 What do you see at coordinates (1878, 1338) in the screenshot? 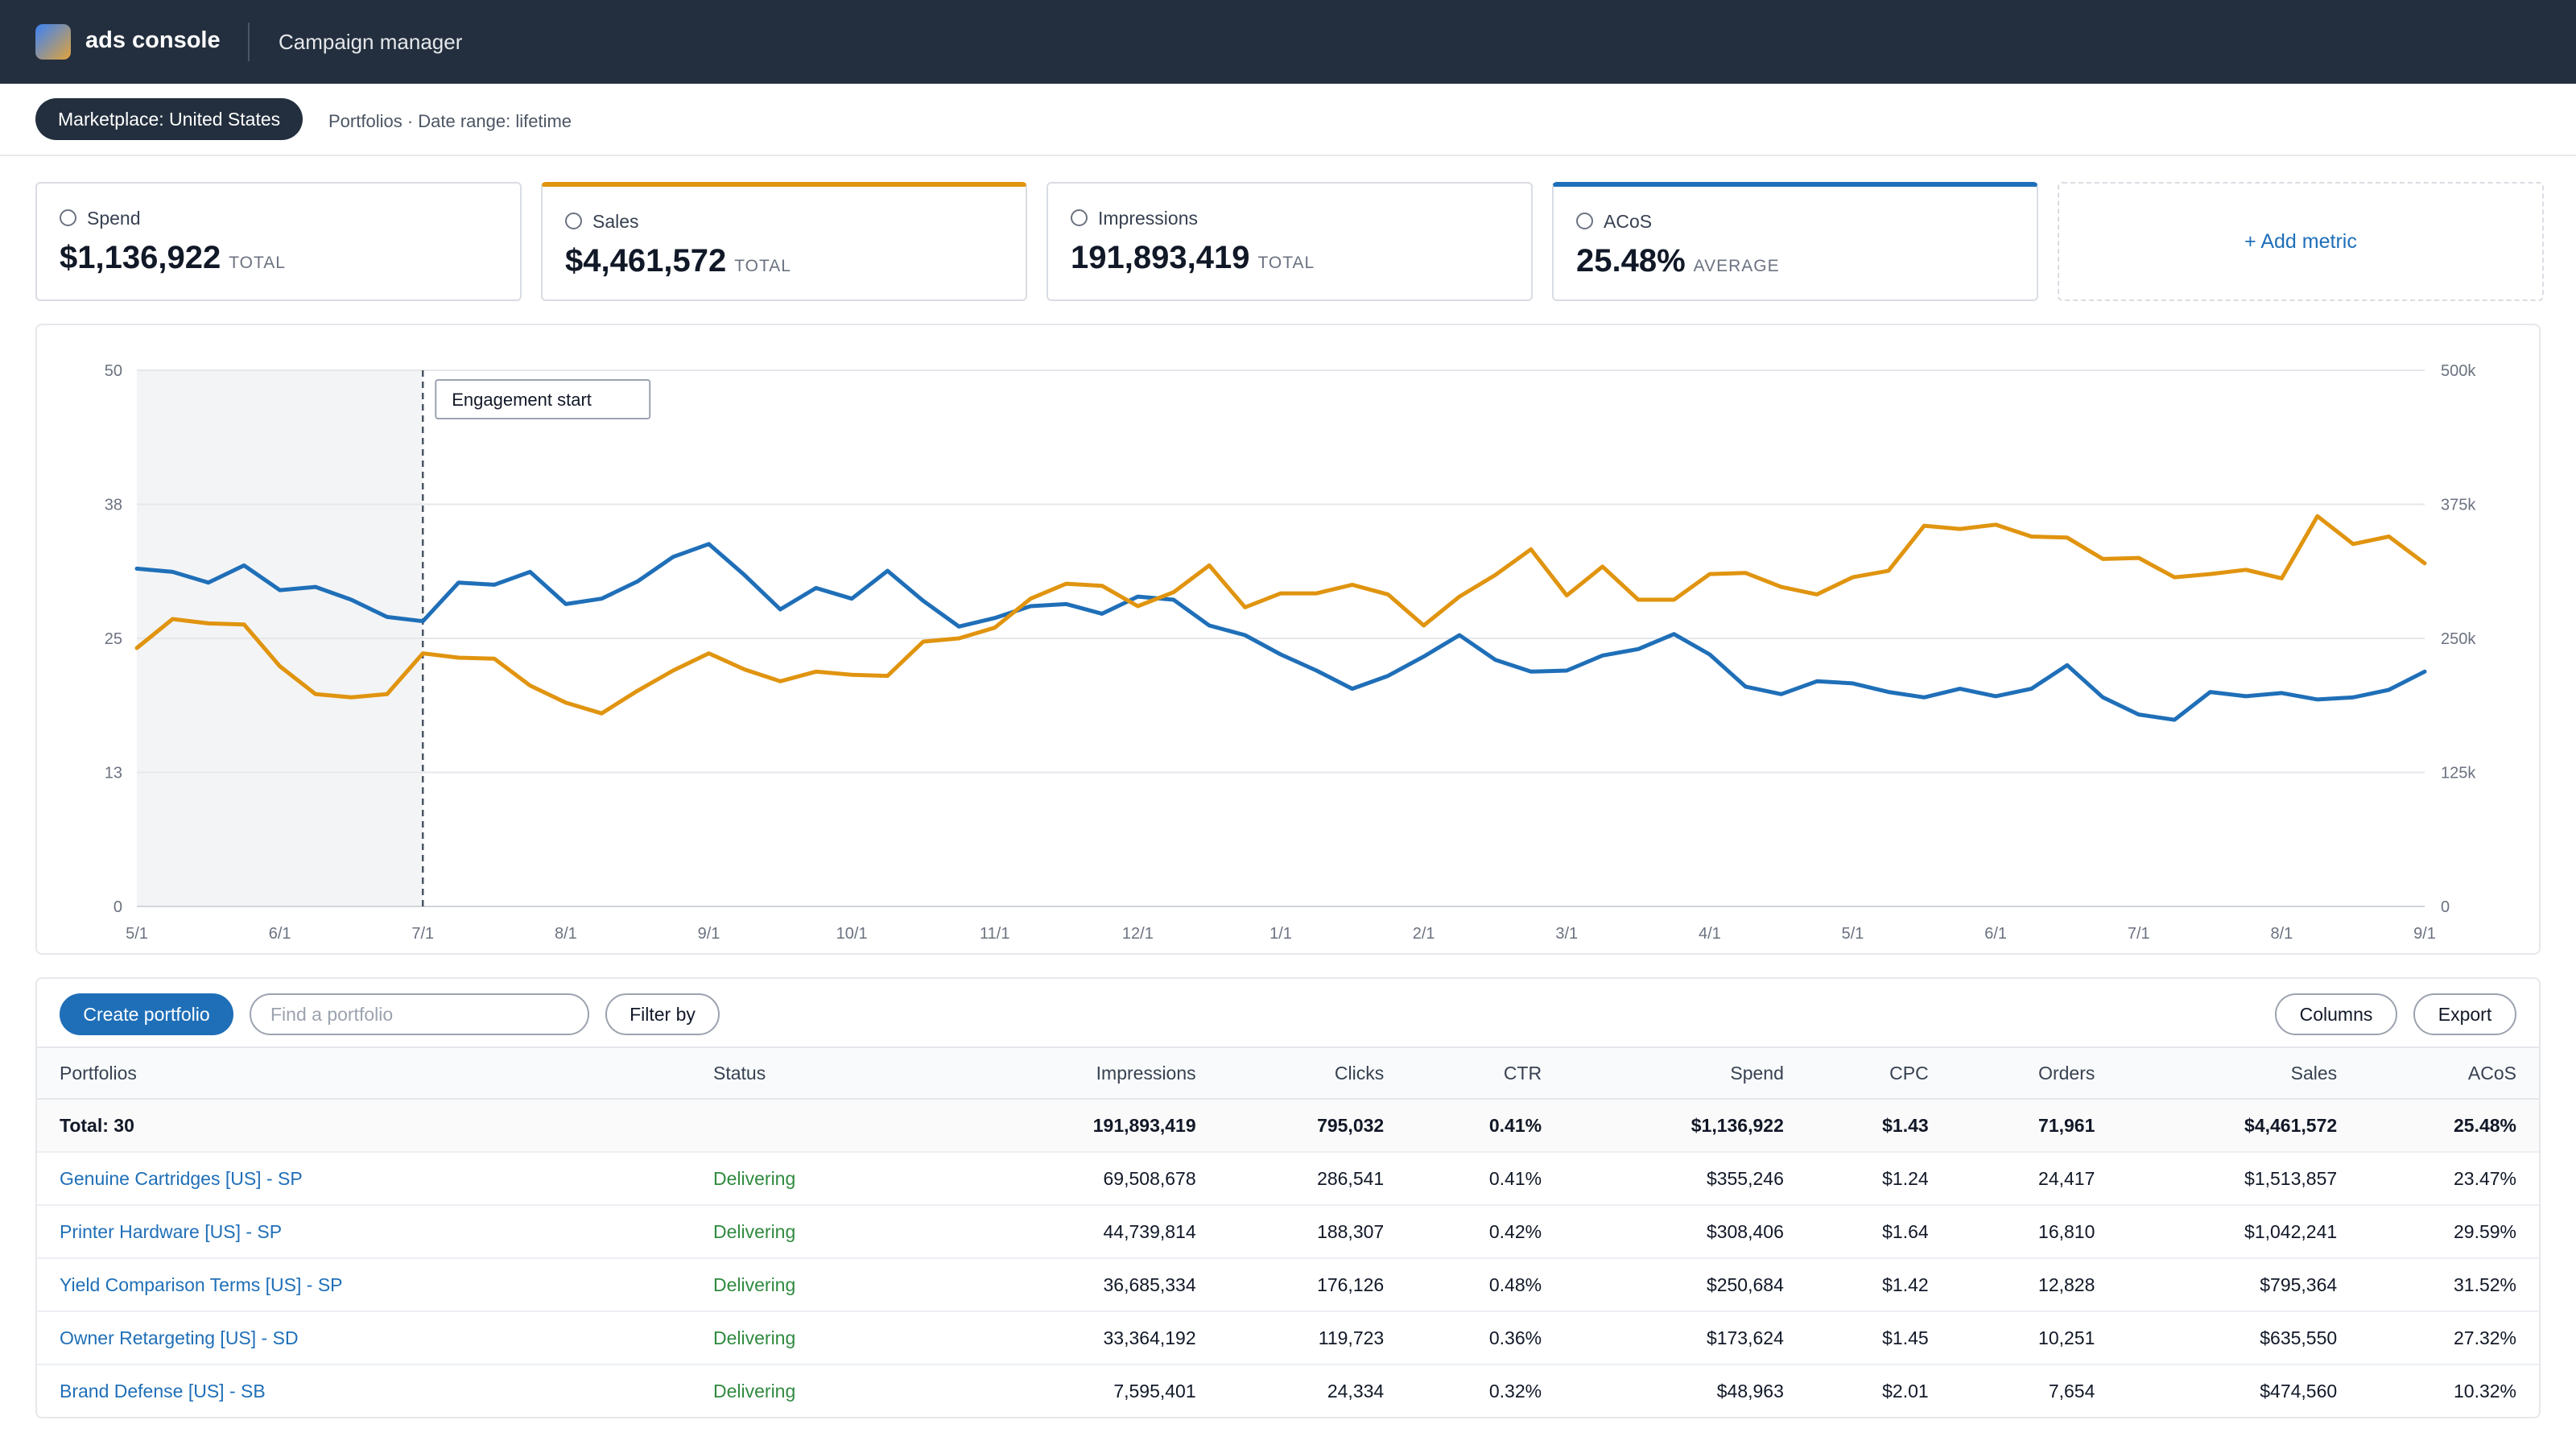
I see `cell-cpc: $1.45` at bounding box center [1878, 1338].